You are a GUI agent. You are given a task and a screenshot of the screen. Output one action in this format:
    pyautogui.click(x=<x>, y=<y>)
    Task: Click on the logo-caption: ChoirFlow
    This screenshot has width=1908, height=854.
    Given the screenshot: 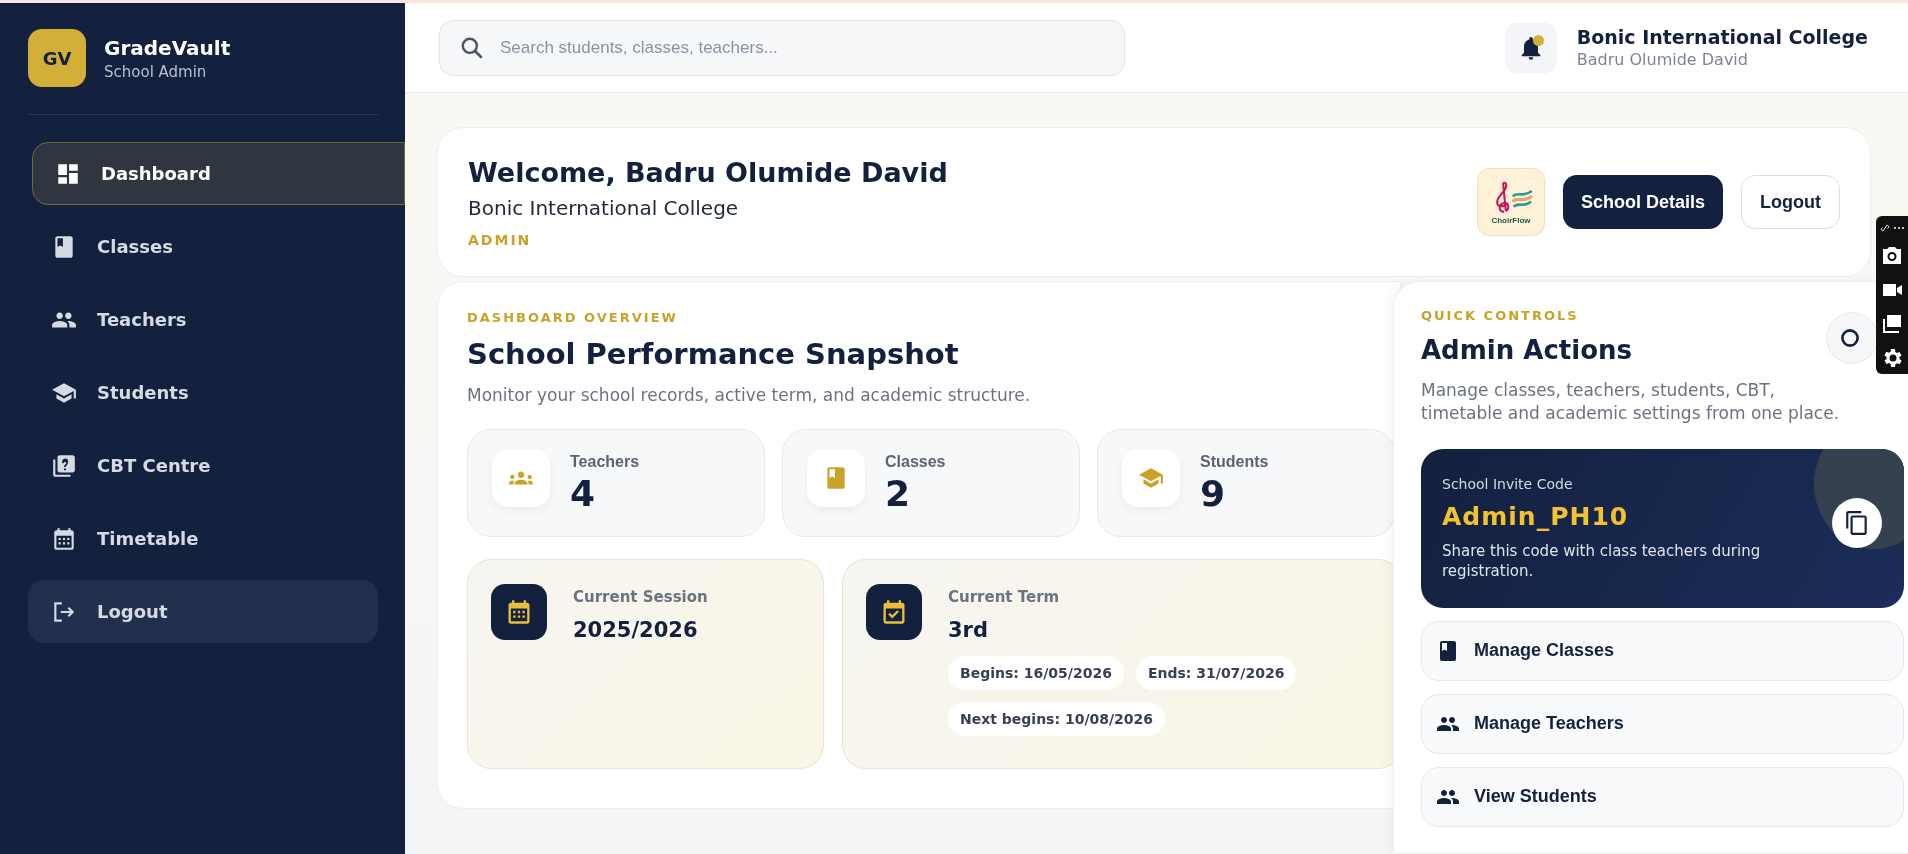 What is the action you would take?
    pyautogui.click(x=1511, y=220)
    